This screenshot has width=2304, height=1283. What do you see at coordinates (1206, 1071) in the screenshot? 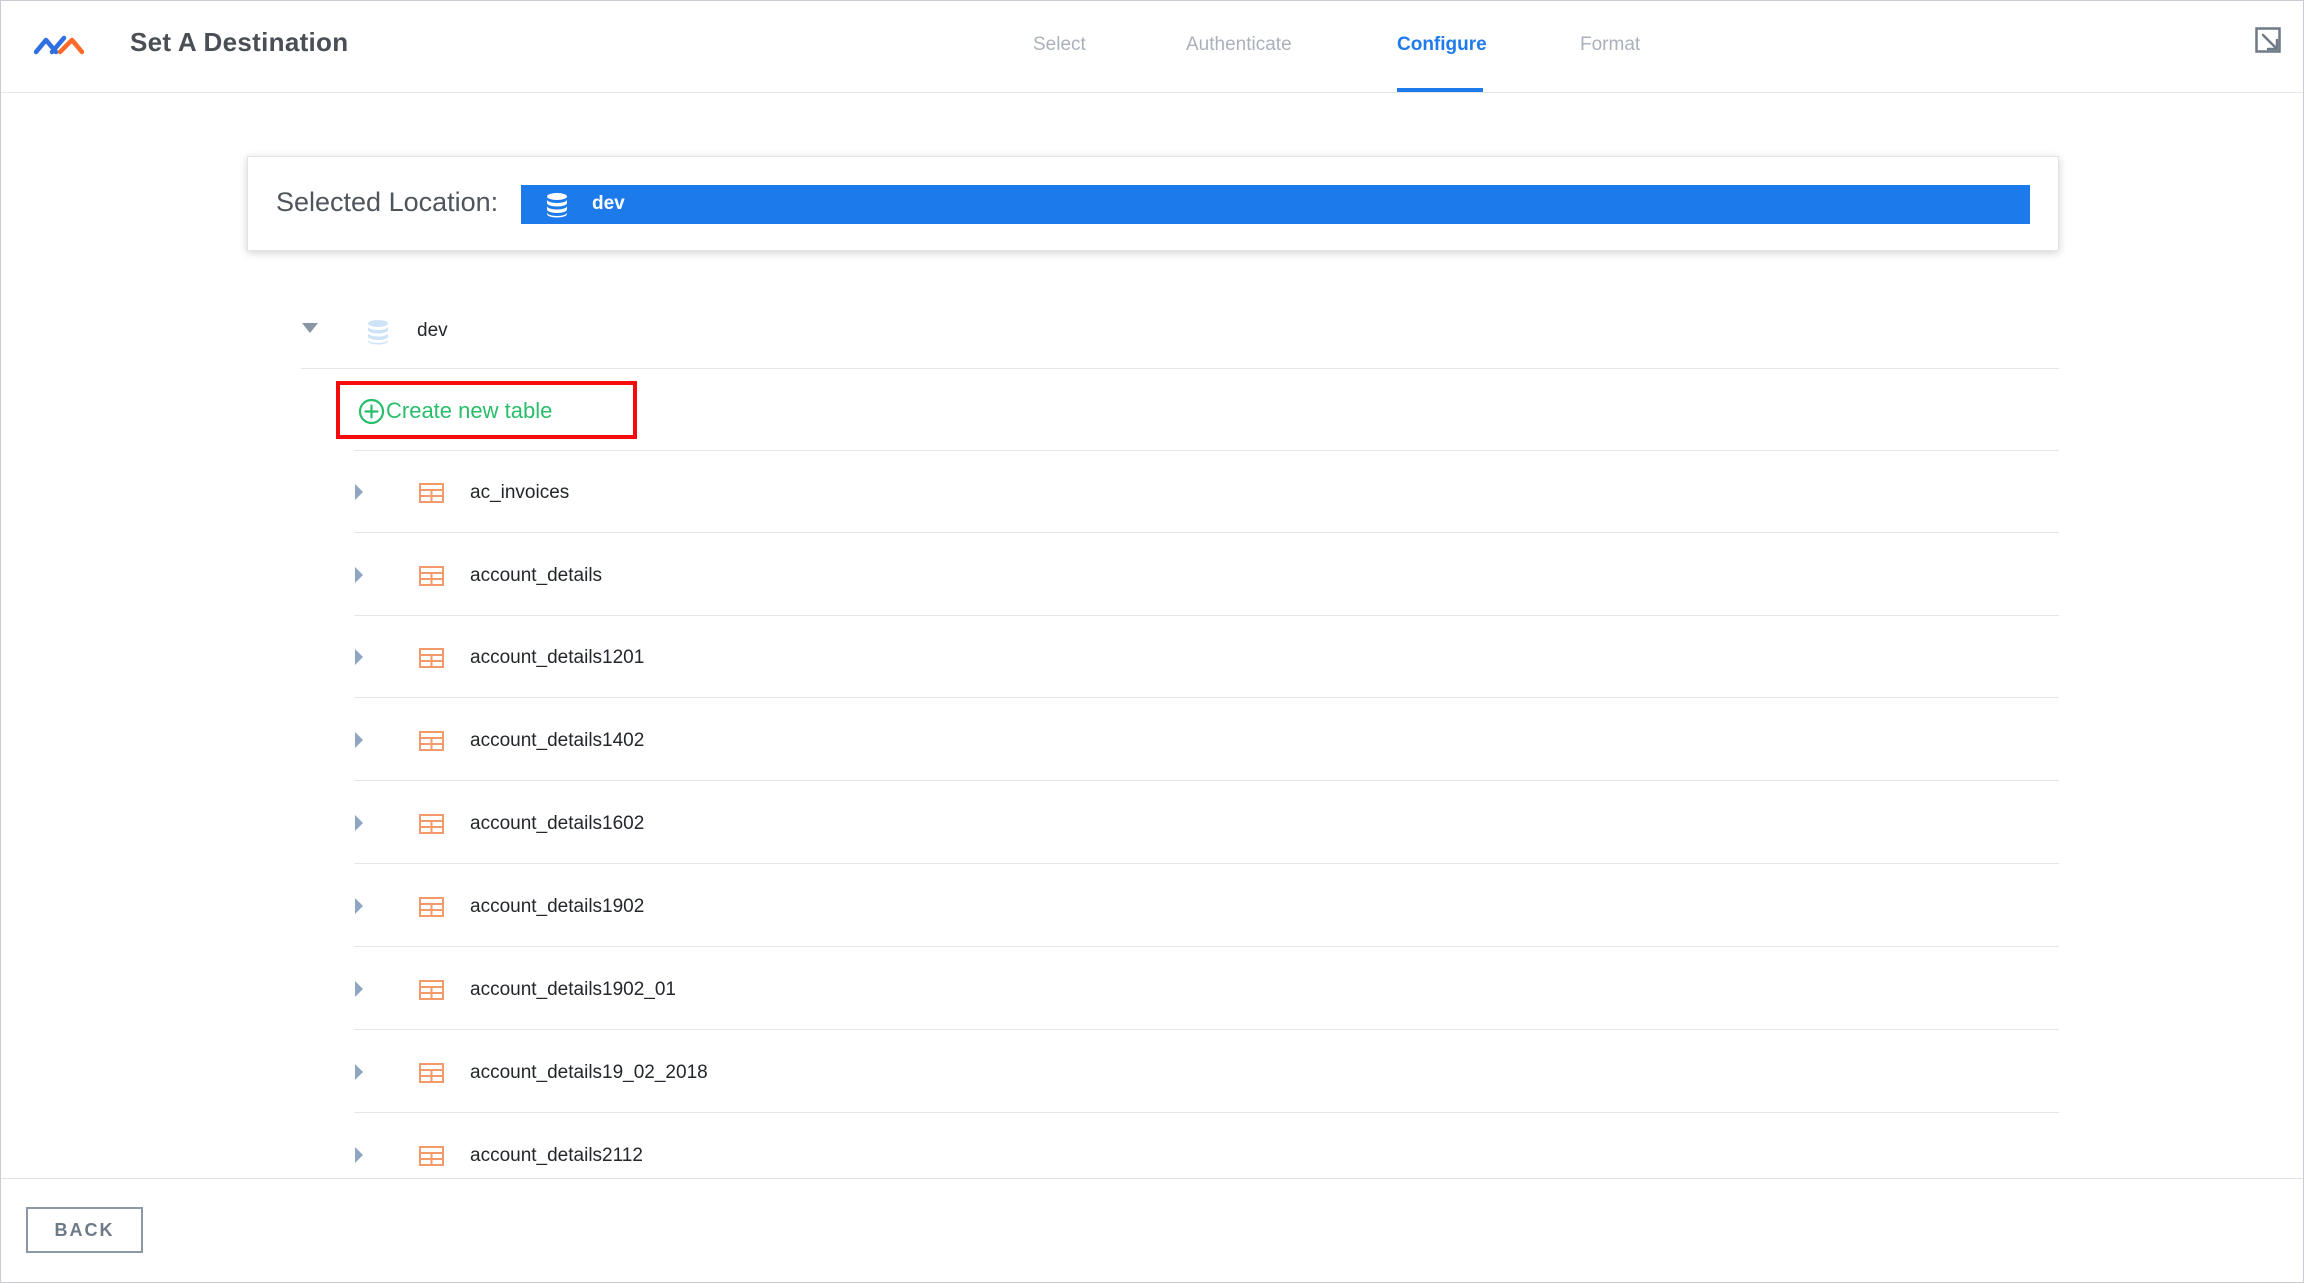
I see `table-row: account_details19_02_2018` at bounding box center [1206, 1071].